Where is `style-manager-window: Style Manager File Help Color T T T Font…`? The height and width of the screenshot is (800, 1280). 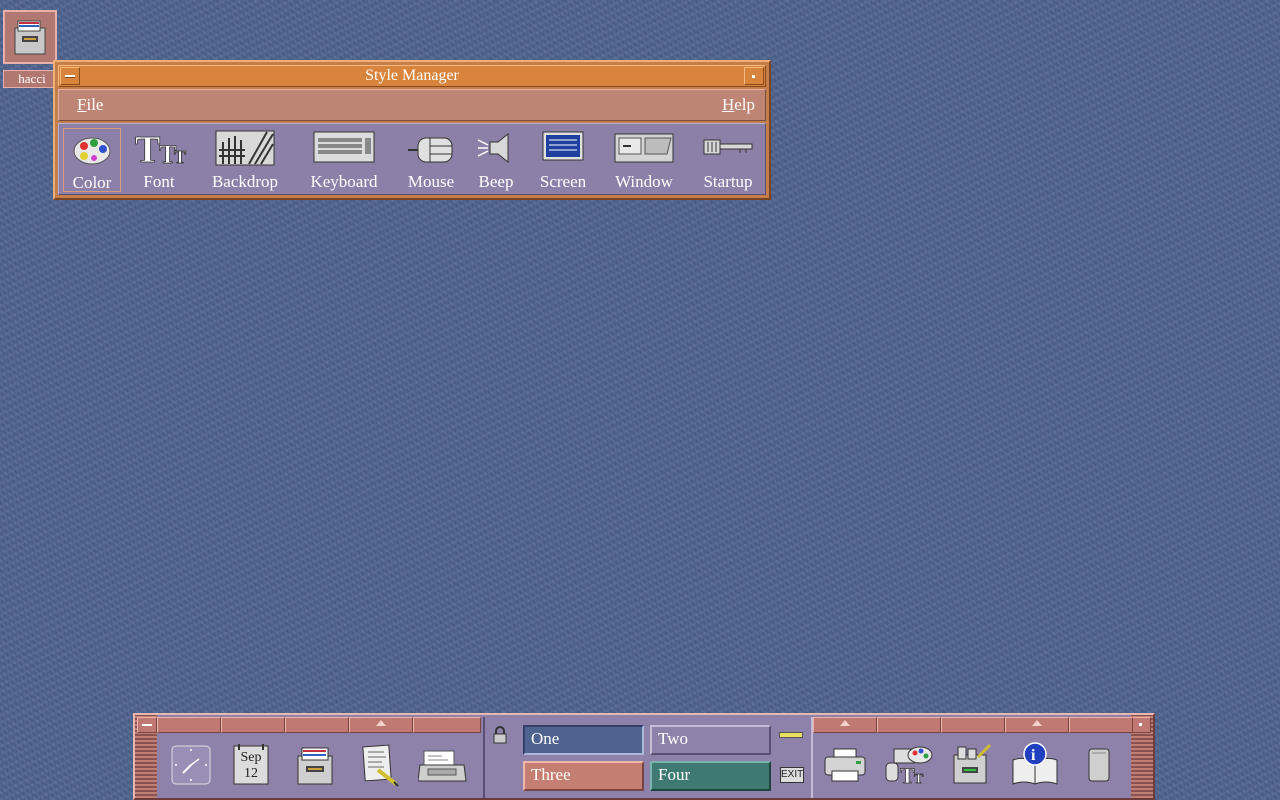 style-manager-window: Style Manager File Help Color T T T Font… is located at coordinates (412, 130).